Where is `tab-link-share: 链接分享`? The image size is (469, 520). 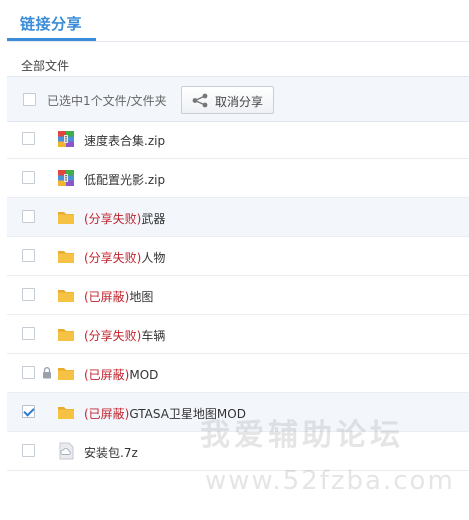
tab-link-share: 链接分享 is located at coordinates (51, 23).